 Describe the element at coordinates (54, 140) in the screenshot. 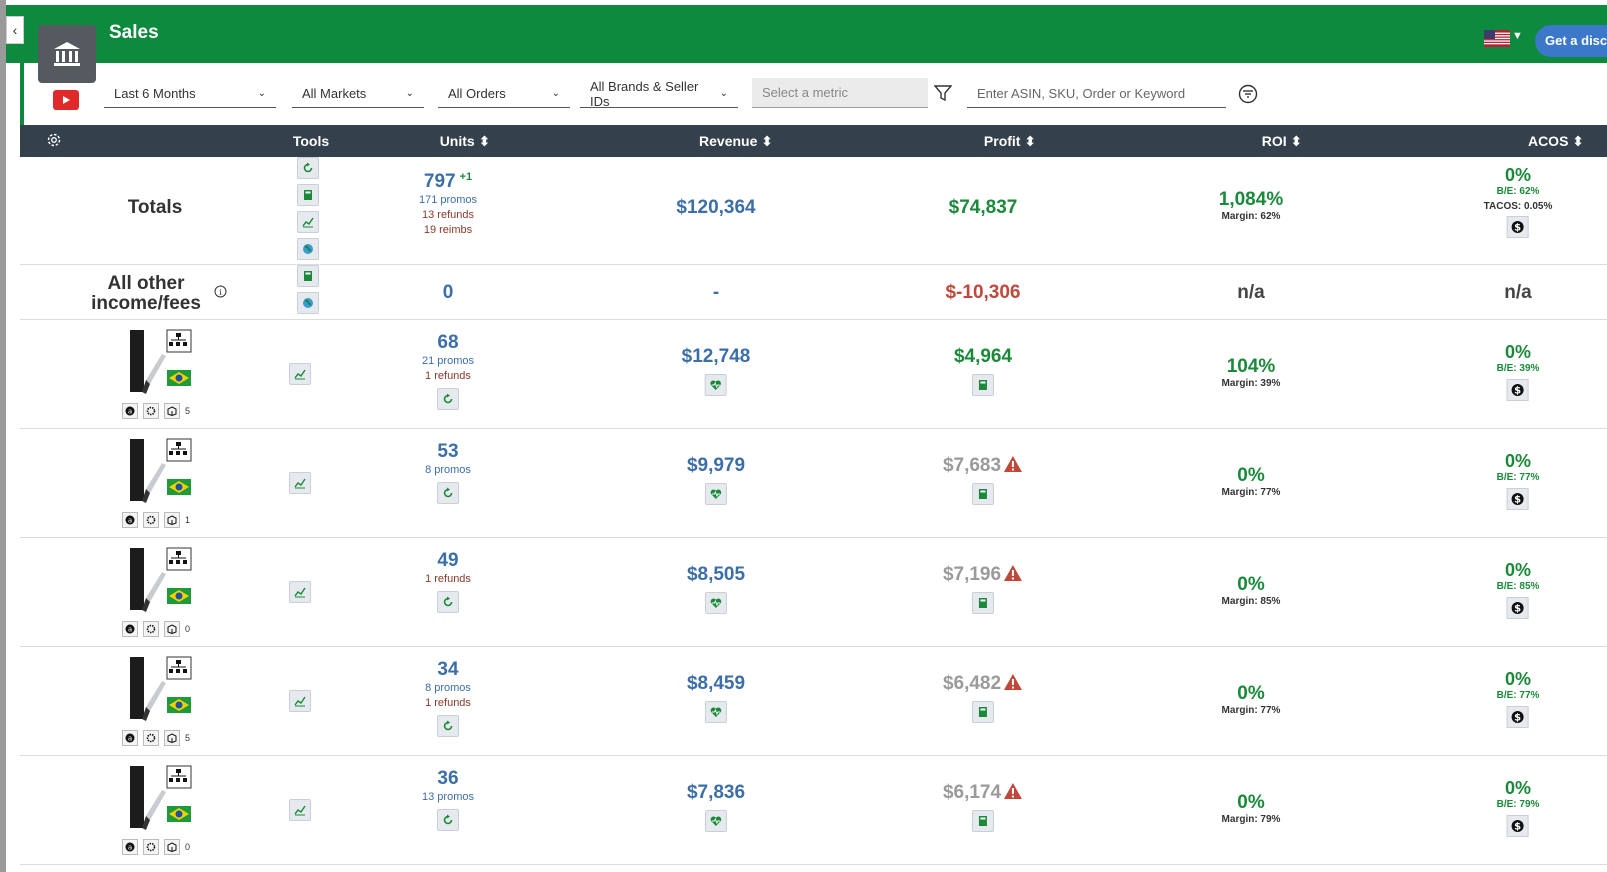

I see `gear-icon` at that location.